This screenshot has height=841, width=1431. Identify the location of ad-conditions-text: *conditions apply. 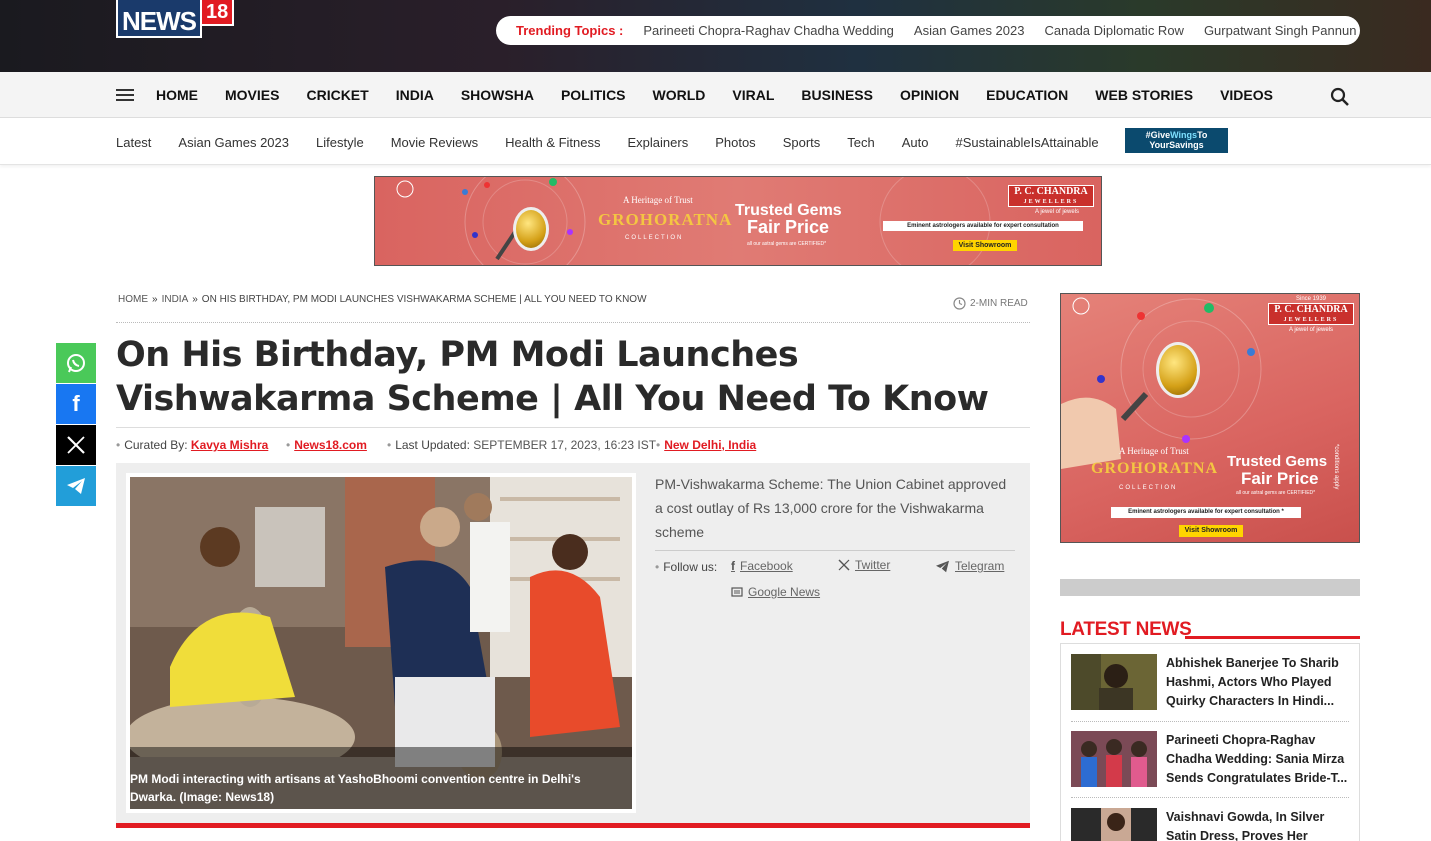
(1336, 467).